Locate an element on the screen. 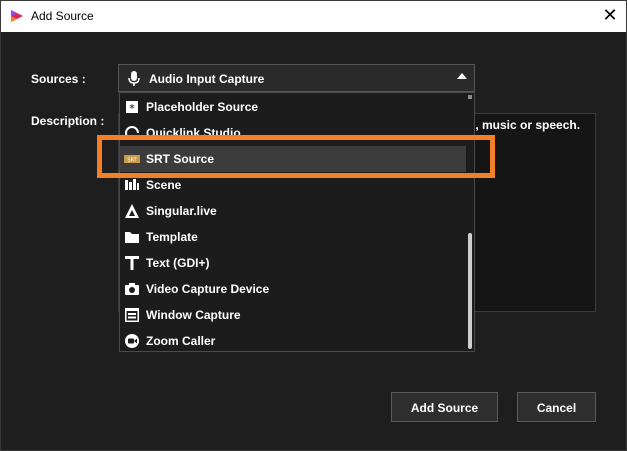 Image resolution: width=627 pixels, height=451 pixels. description-label: Description : is located at coordinates (68, 121).